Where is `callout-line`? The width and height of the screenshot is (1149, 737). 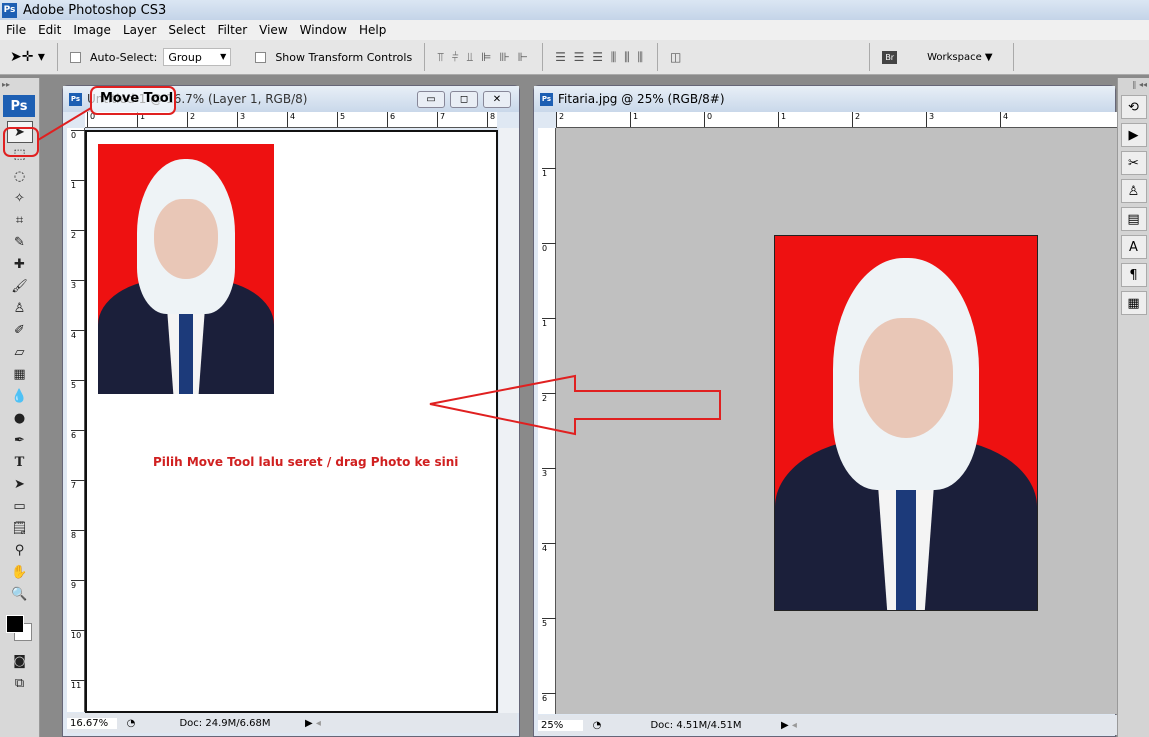
callout-line is located at coordinates (64, 124).